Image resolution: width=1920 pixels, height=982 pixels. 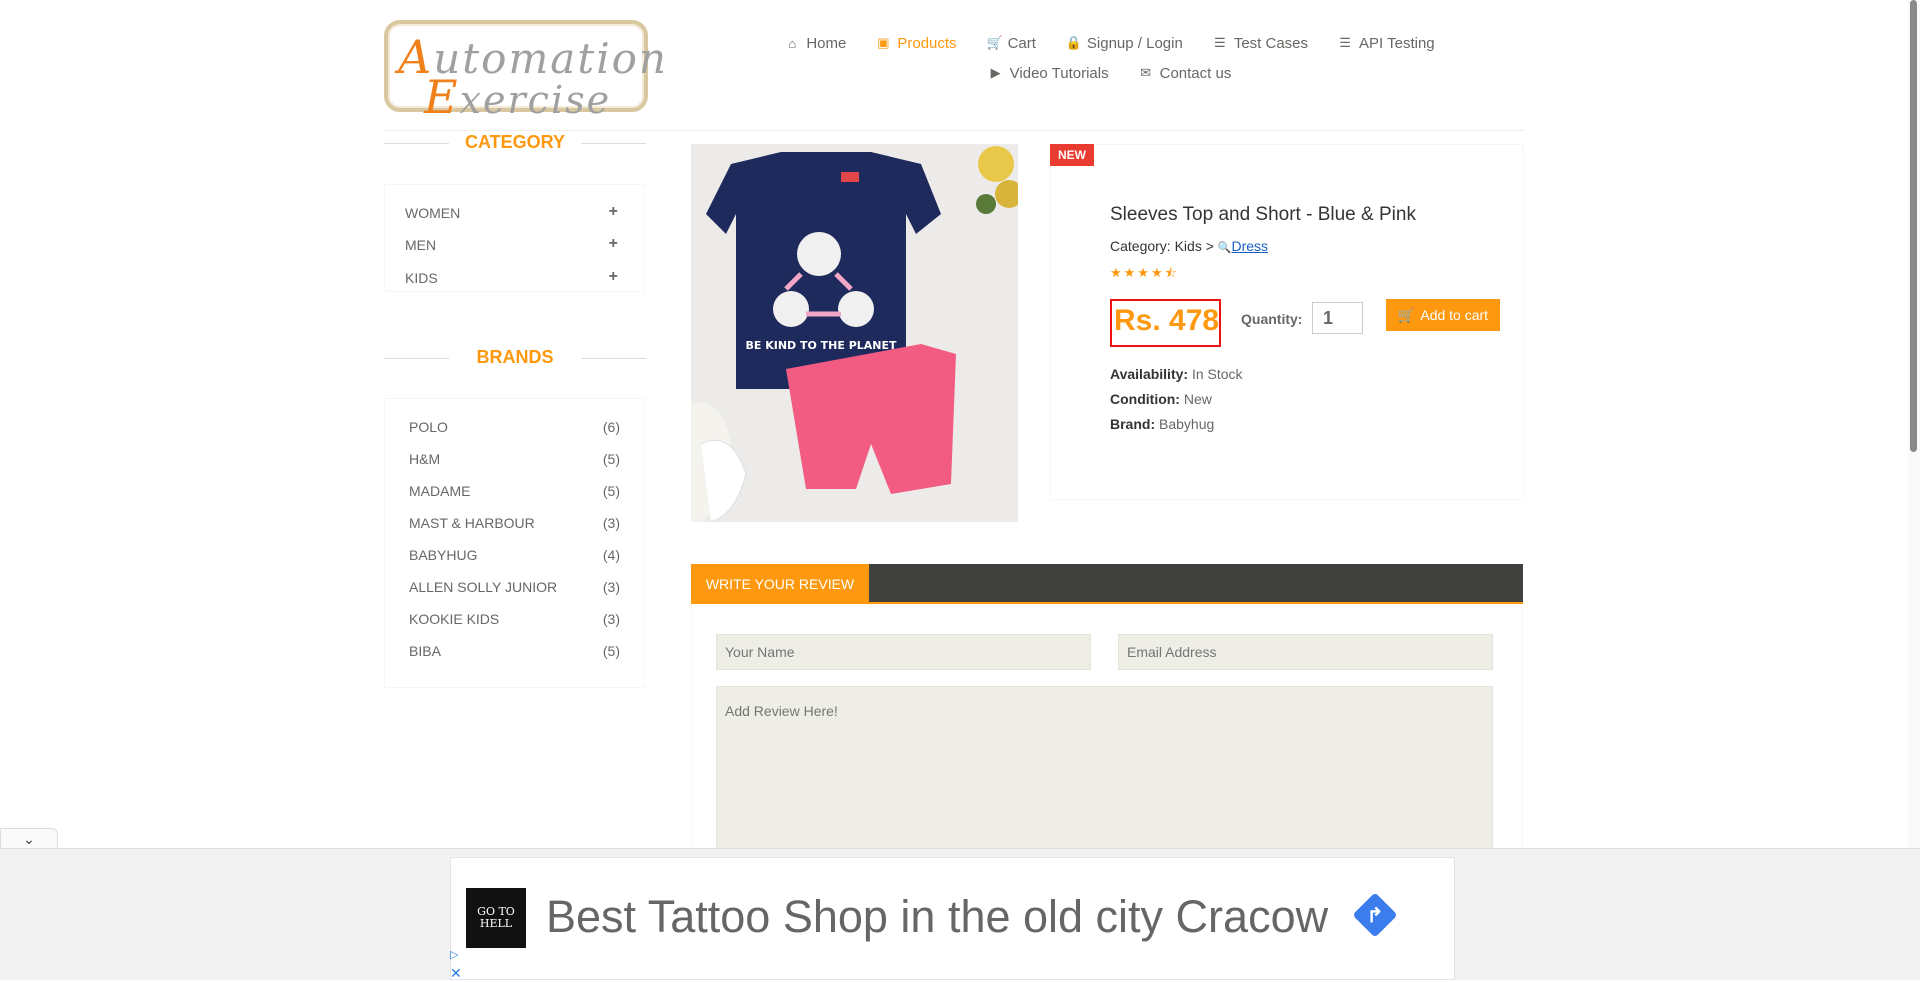 I want to click on site-logo: Automation Exercise, so click(x=525, y=72).